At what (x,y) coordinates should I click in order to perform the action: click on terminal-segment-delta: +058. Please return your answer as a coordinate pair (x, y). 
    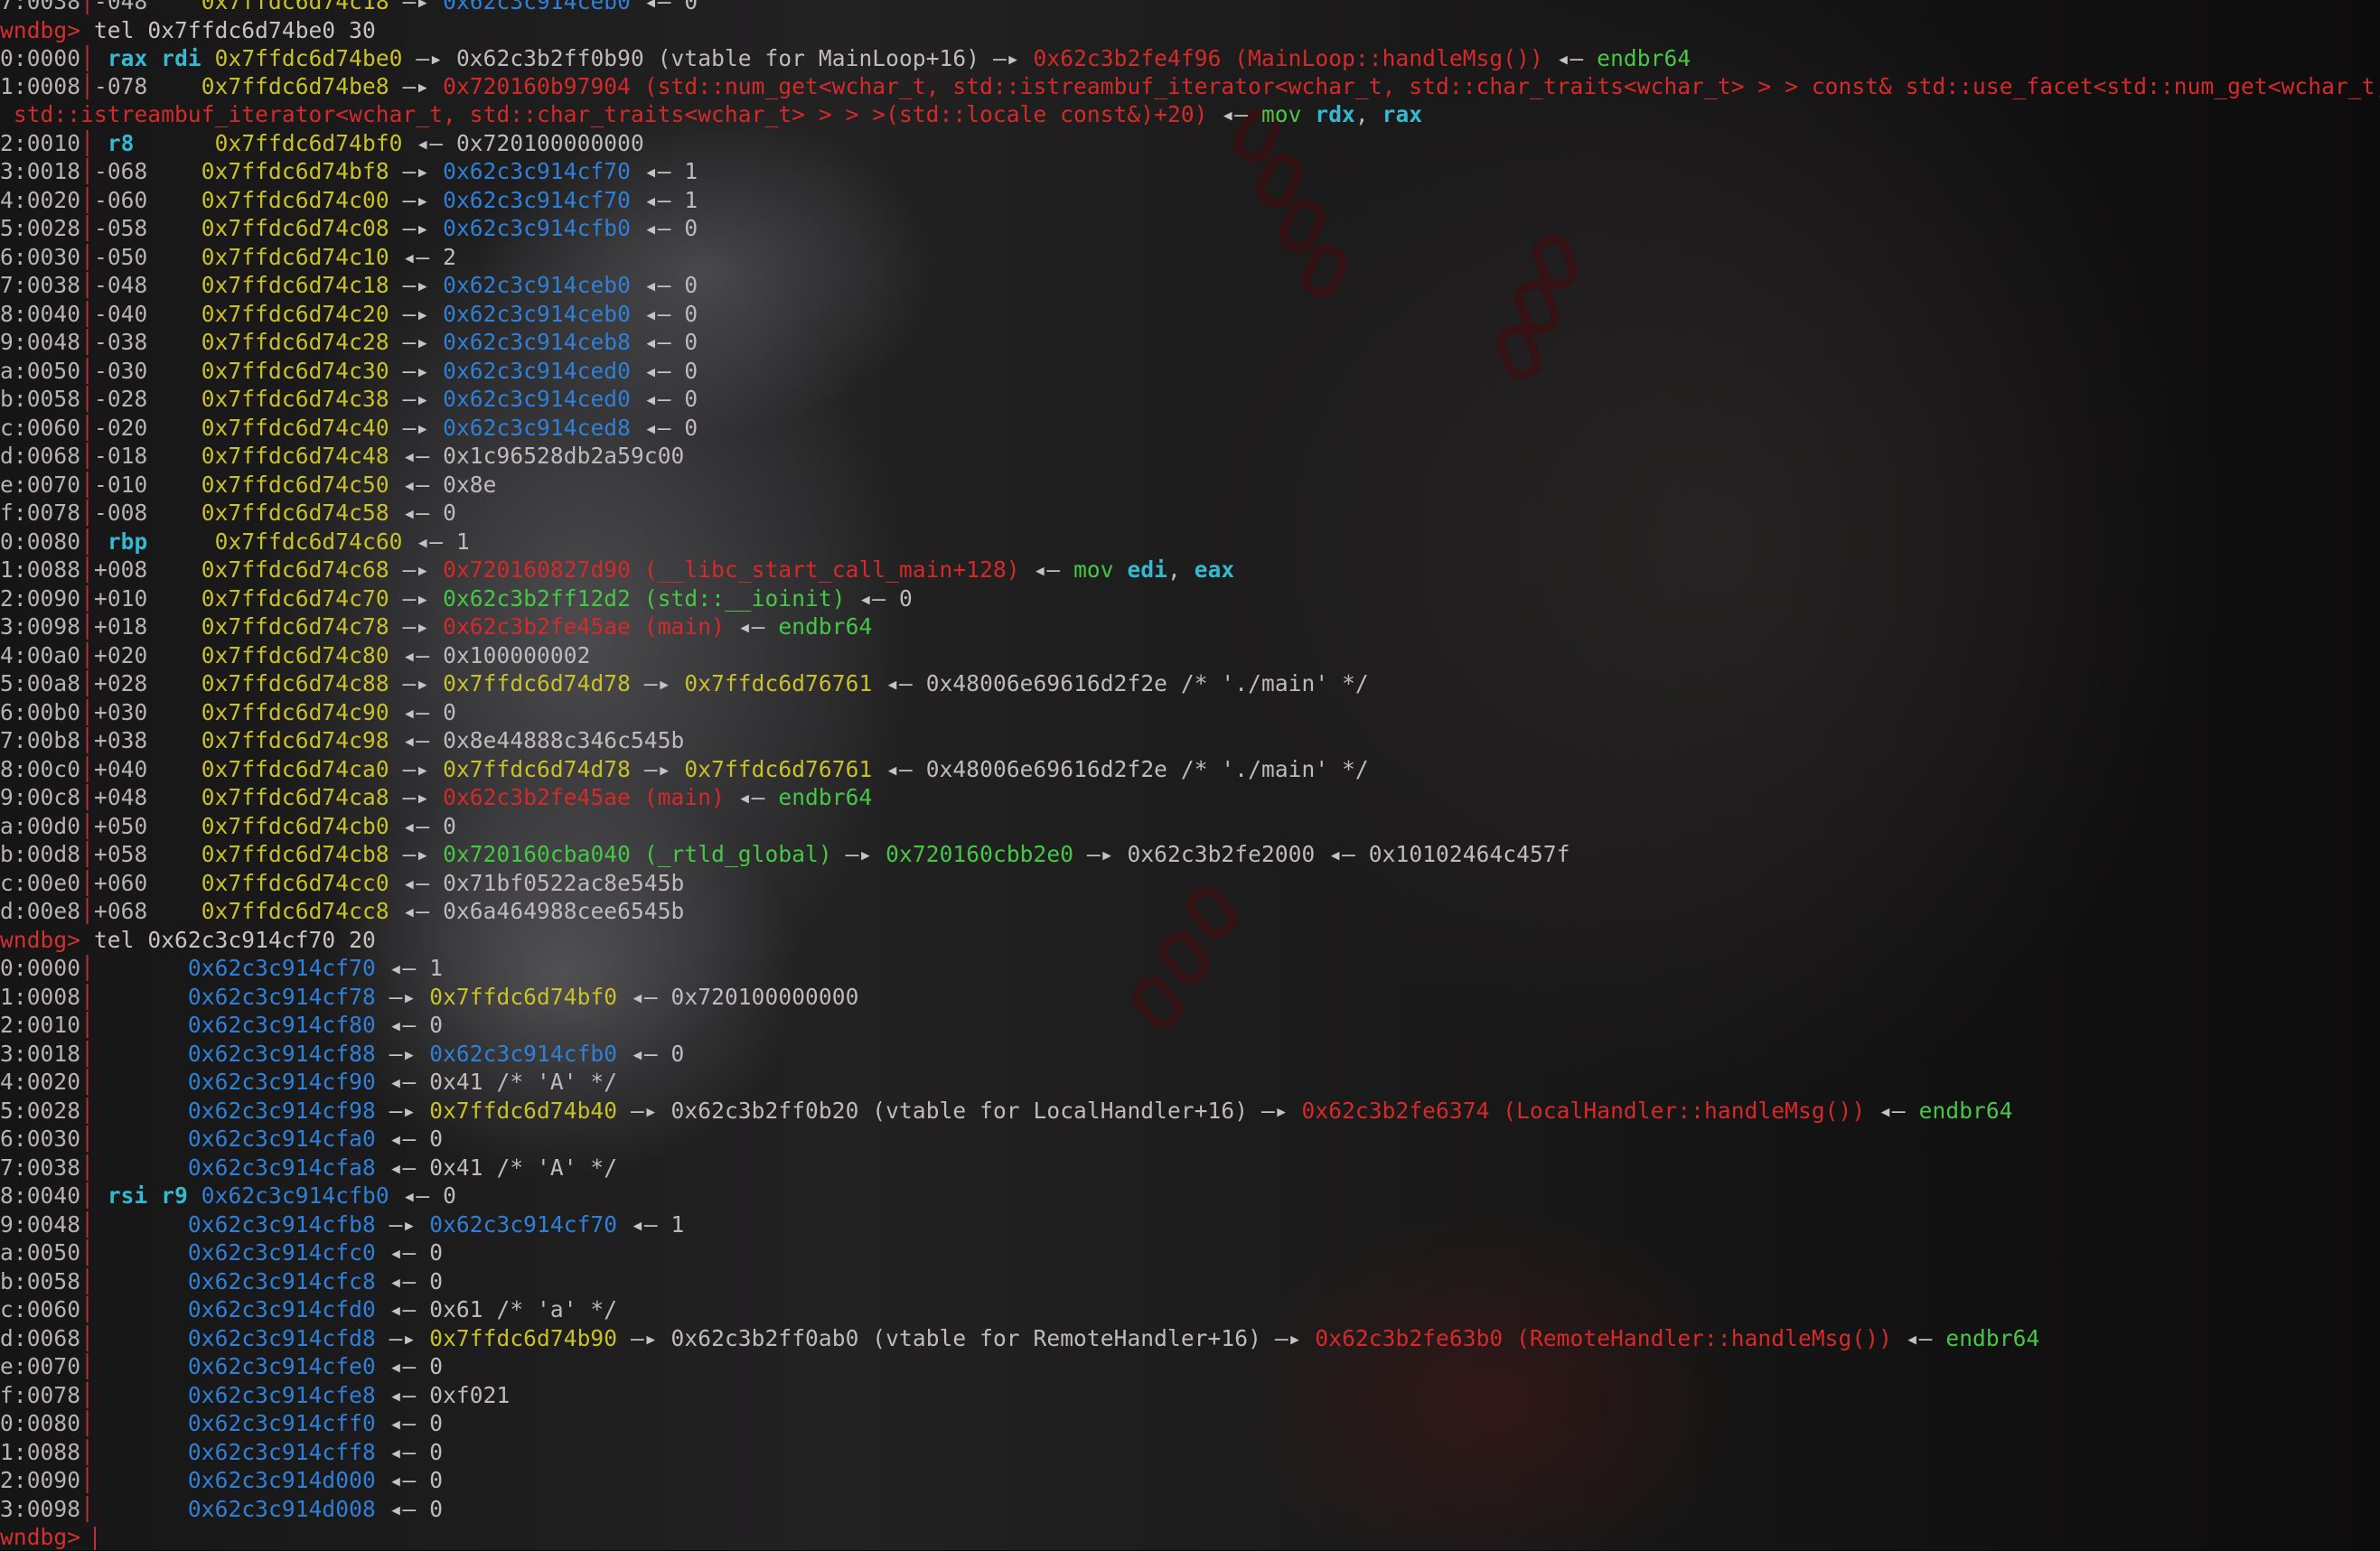
    Looking at the image, I should click on (147, 854).